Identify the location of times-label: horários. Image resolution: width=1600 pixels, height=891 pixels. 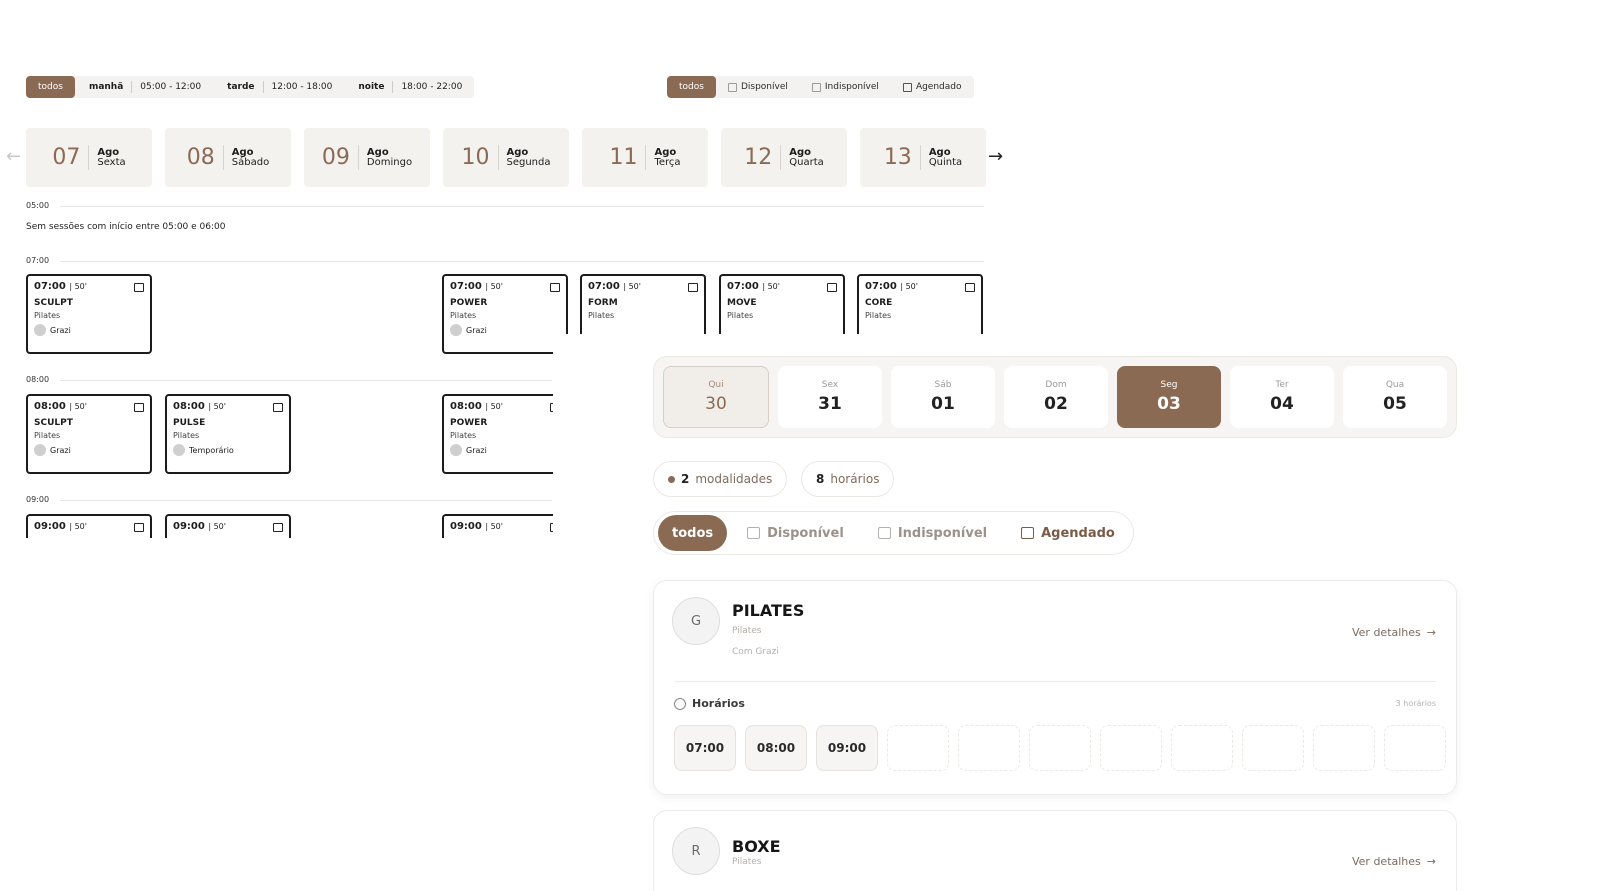
(855, 479).